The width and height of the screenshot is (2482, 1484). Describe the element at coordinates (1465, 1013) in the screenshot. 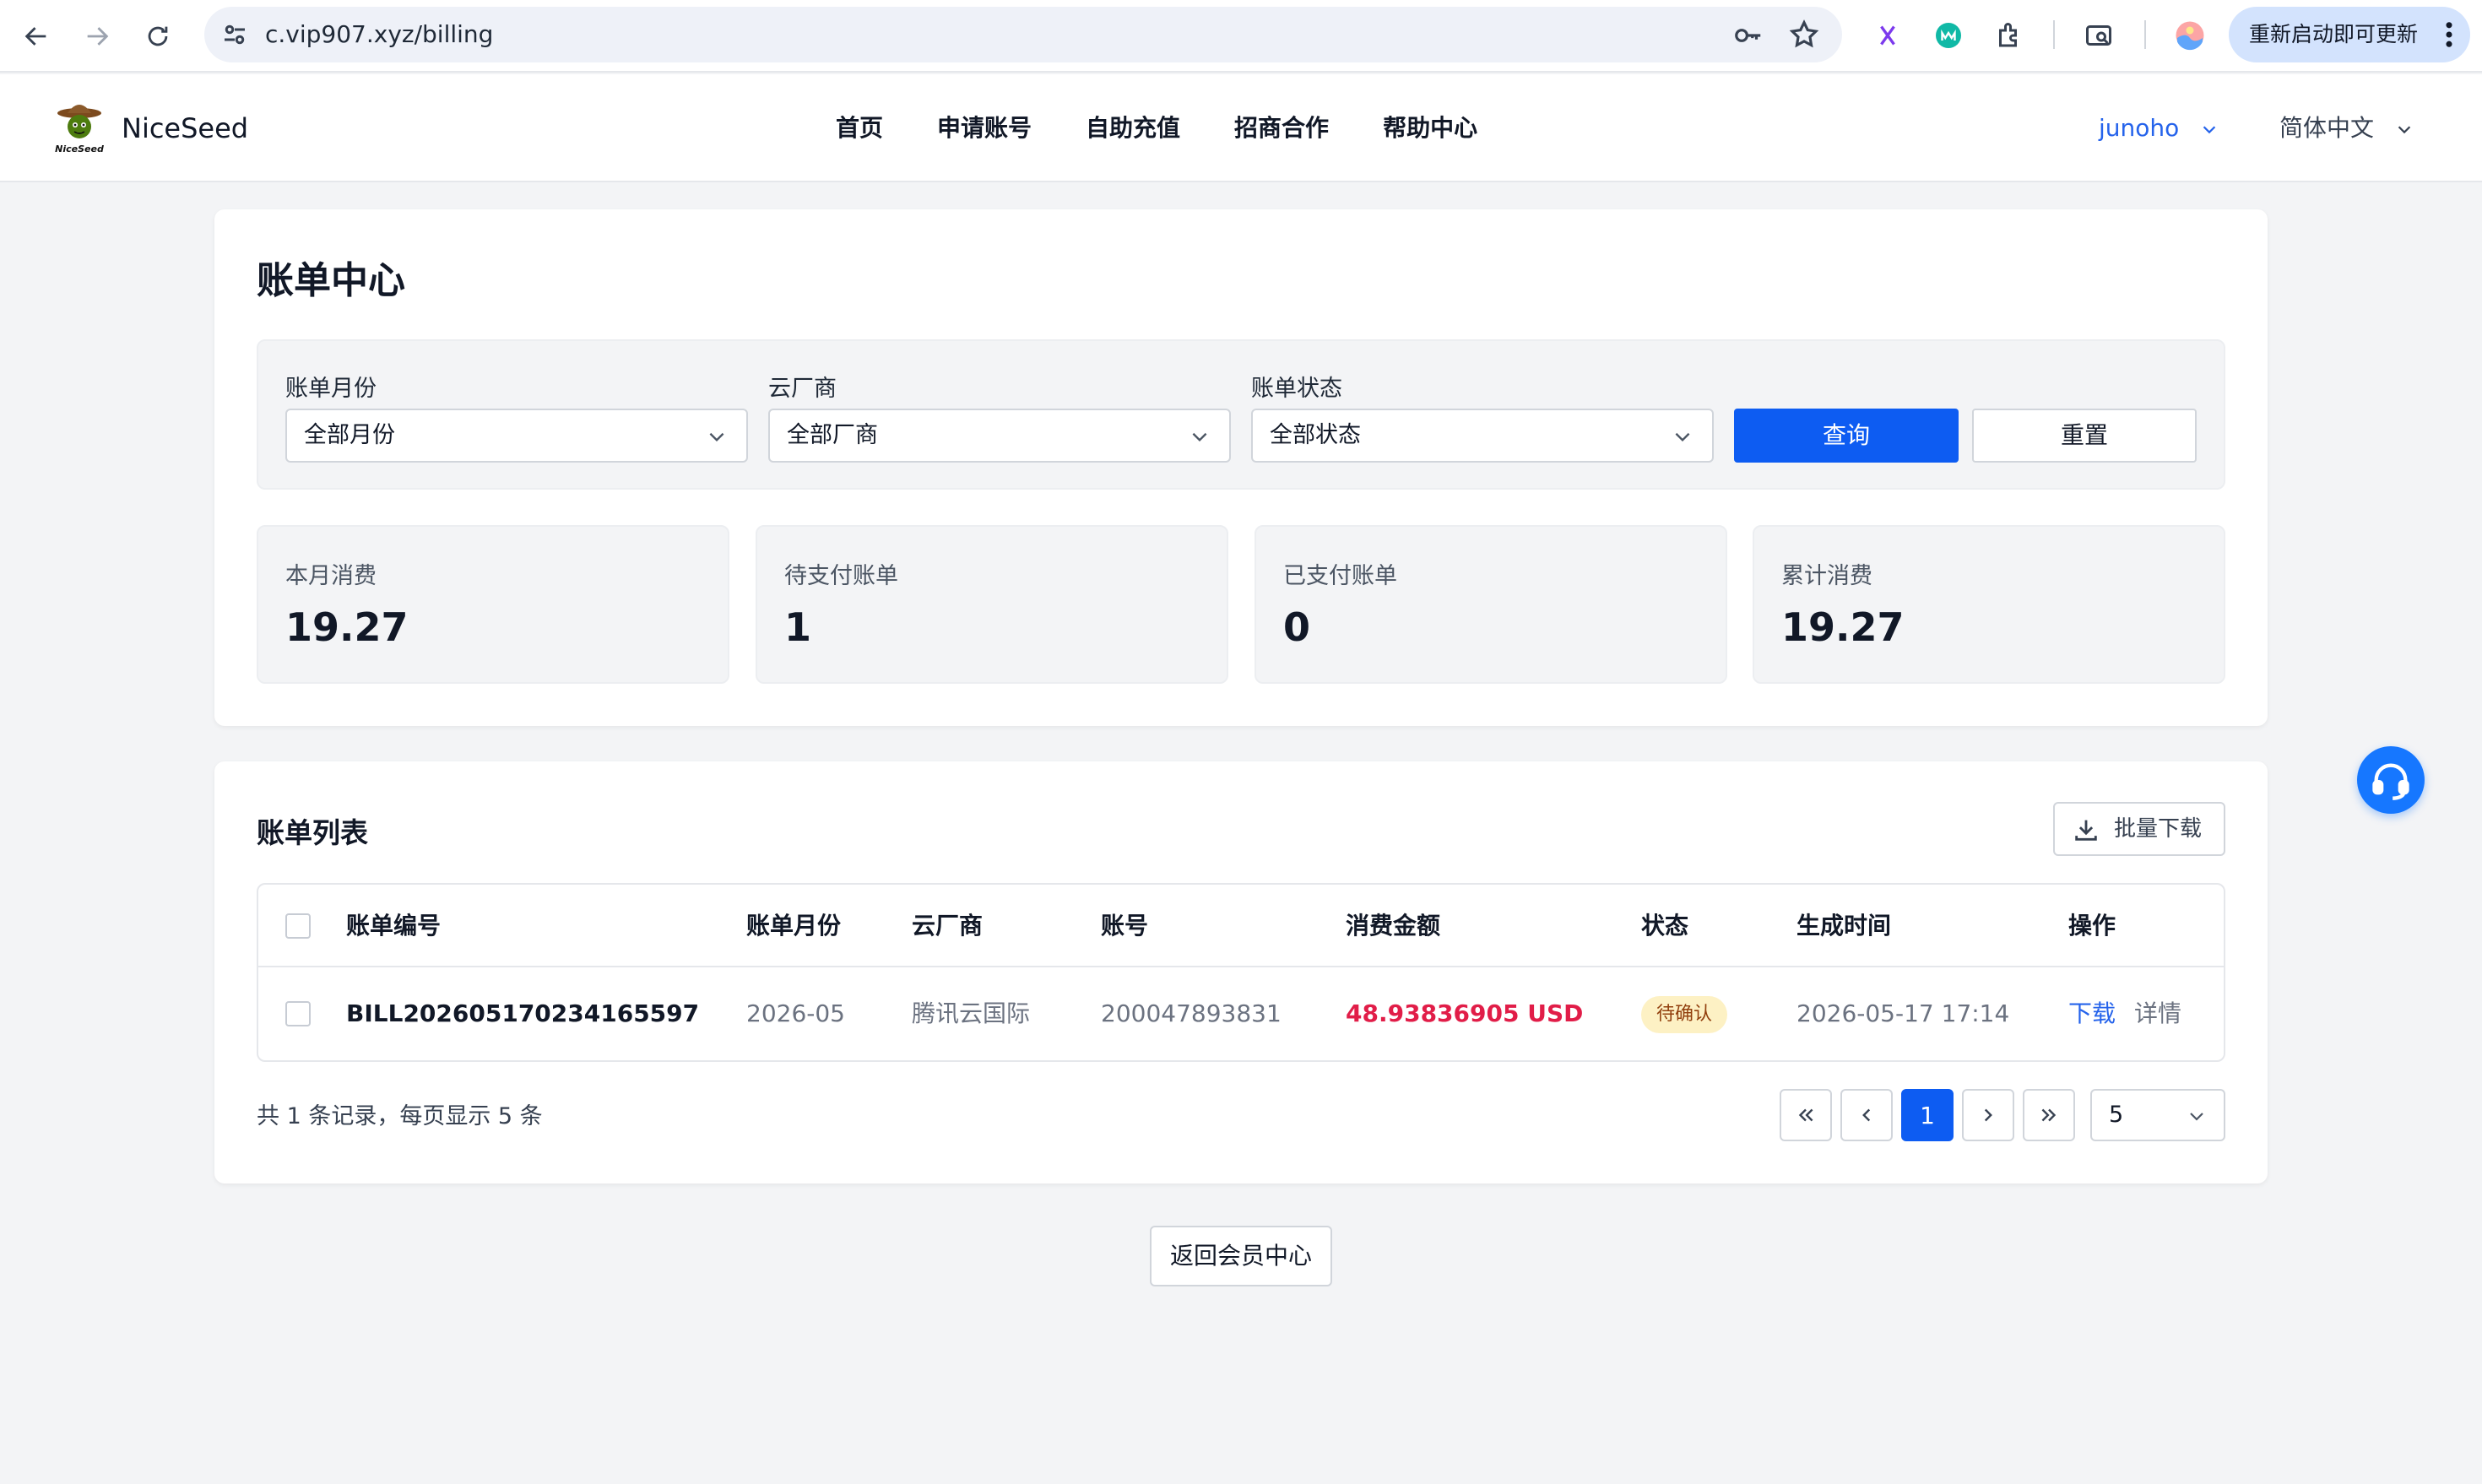

I see `bill-amount: 48.93836905 USD` at that location.